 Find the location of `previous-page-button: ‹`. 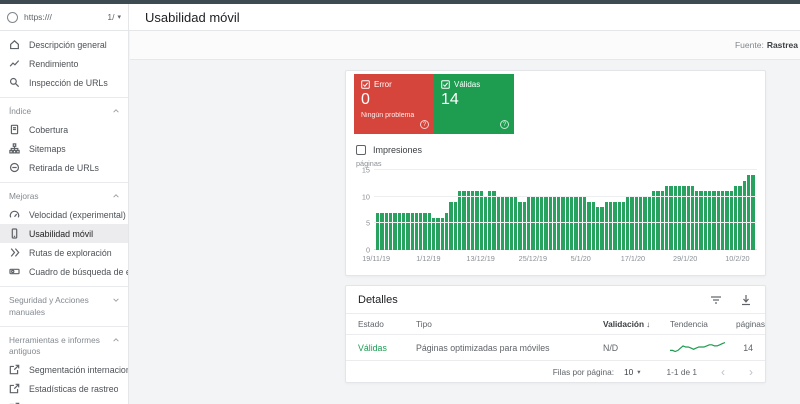

previous-page-button: ‹ is located at coordinates (723, 372).